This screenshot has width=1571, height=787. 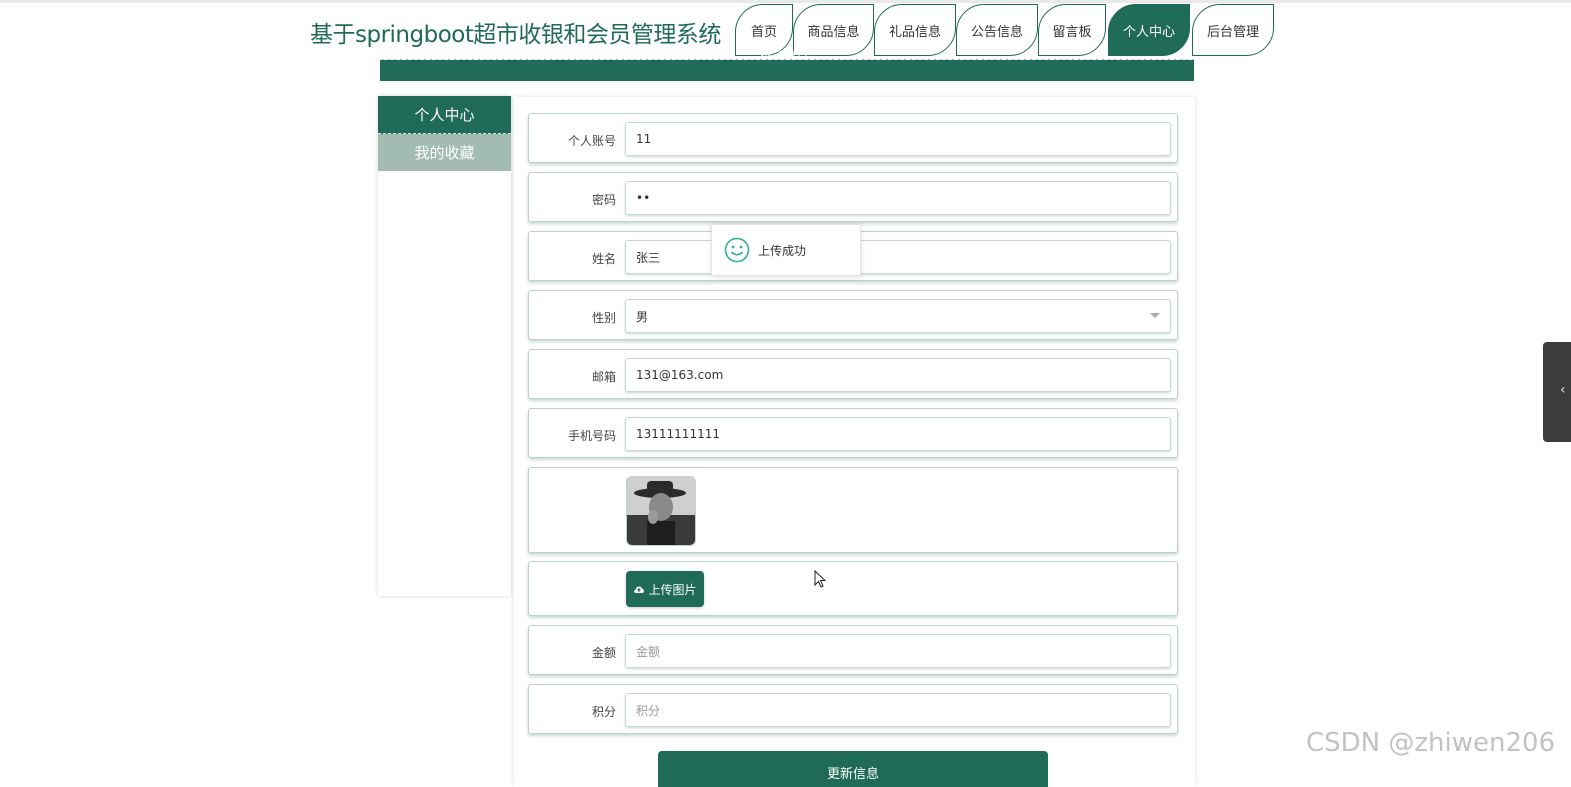 I want to click on cloud-upload-icon, so click(x=639, y=589).